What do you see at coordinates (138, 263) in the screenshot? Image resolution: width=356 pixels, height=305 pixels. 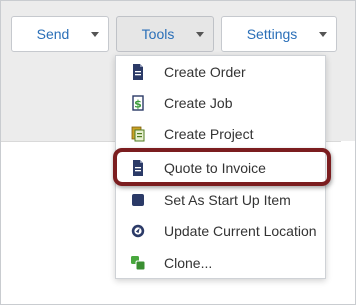 I see `clone-icon` at bounding box center [138, 263].